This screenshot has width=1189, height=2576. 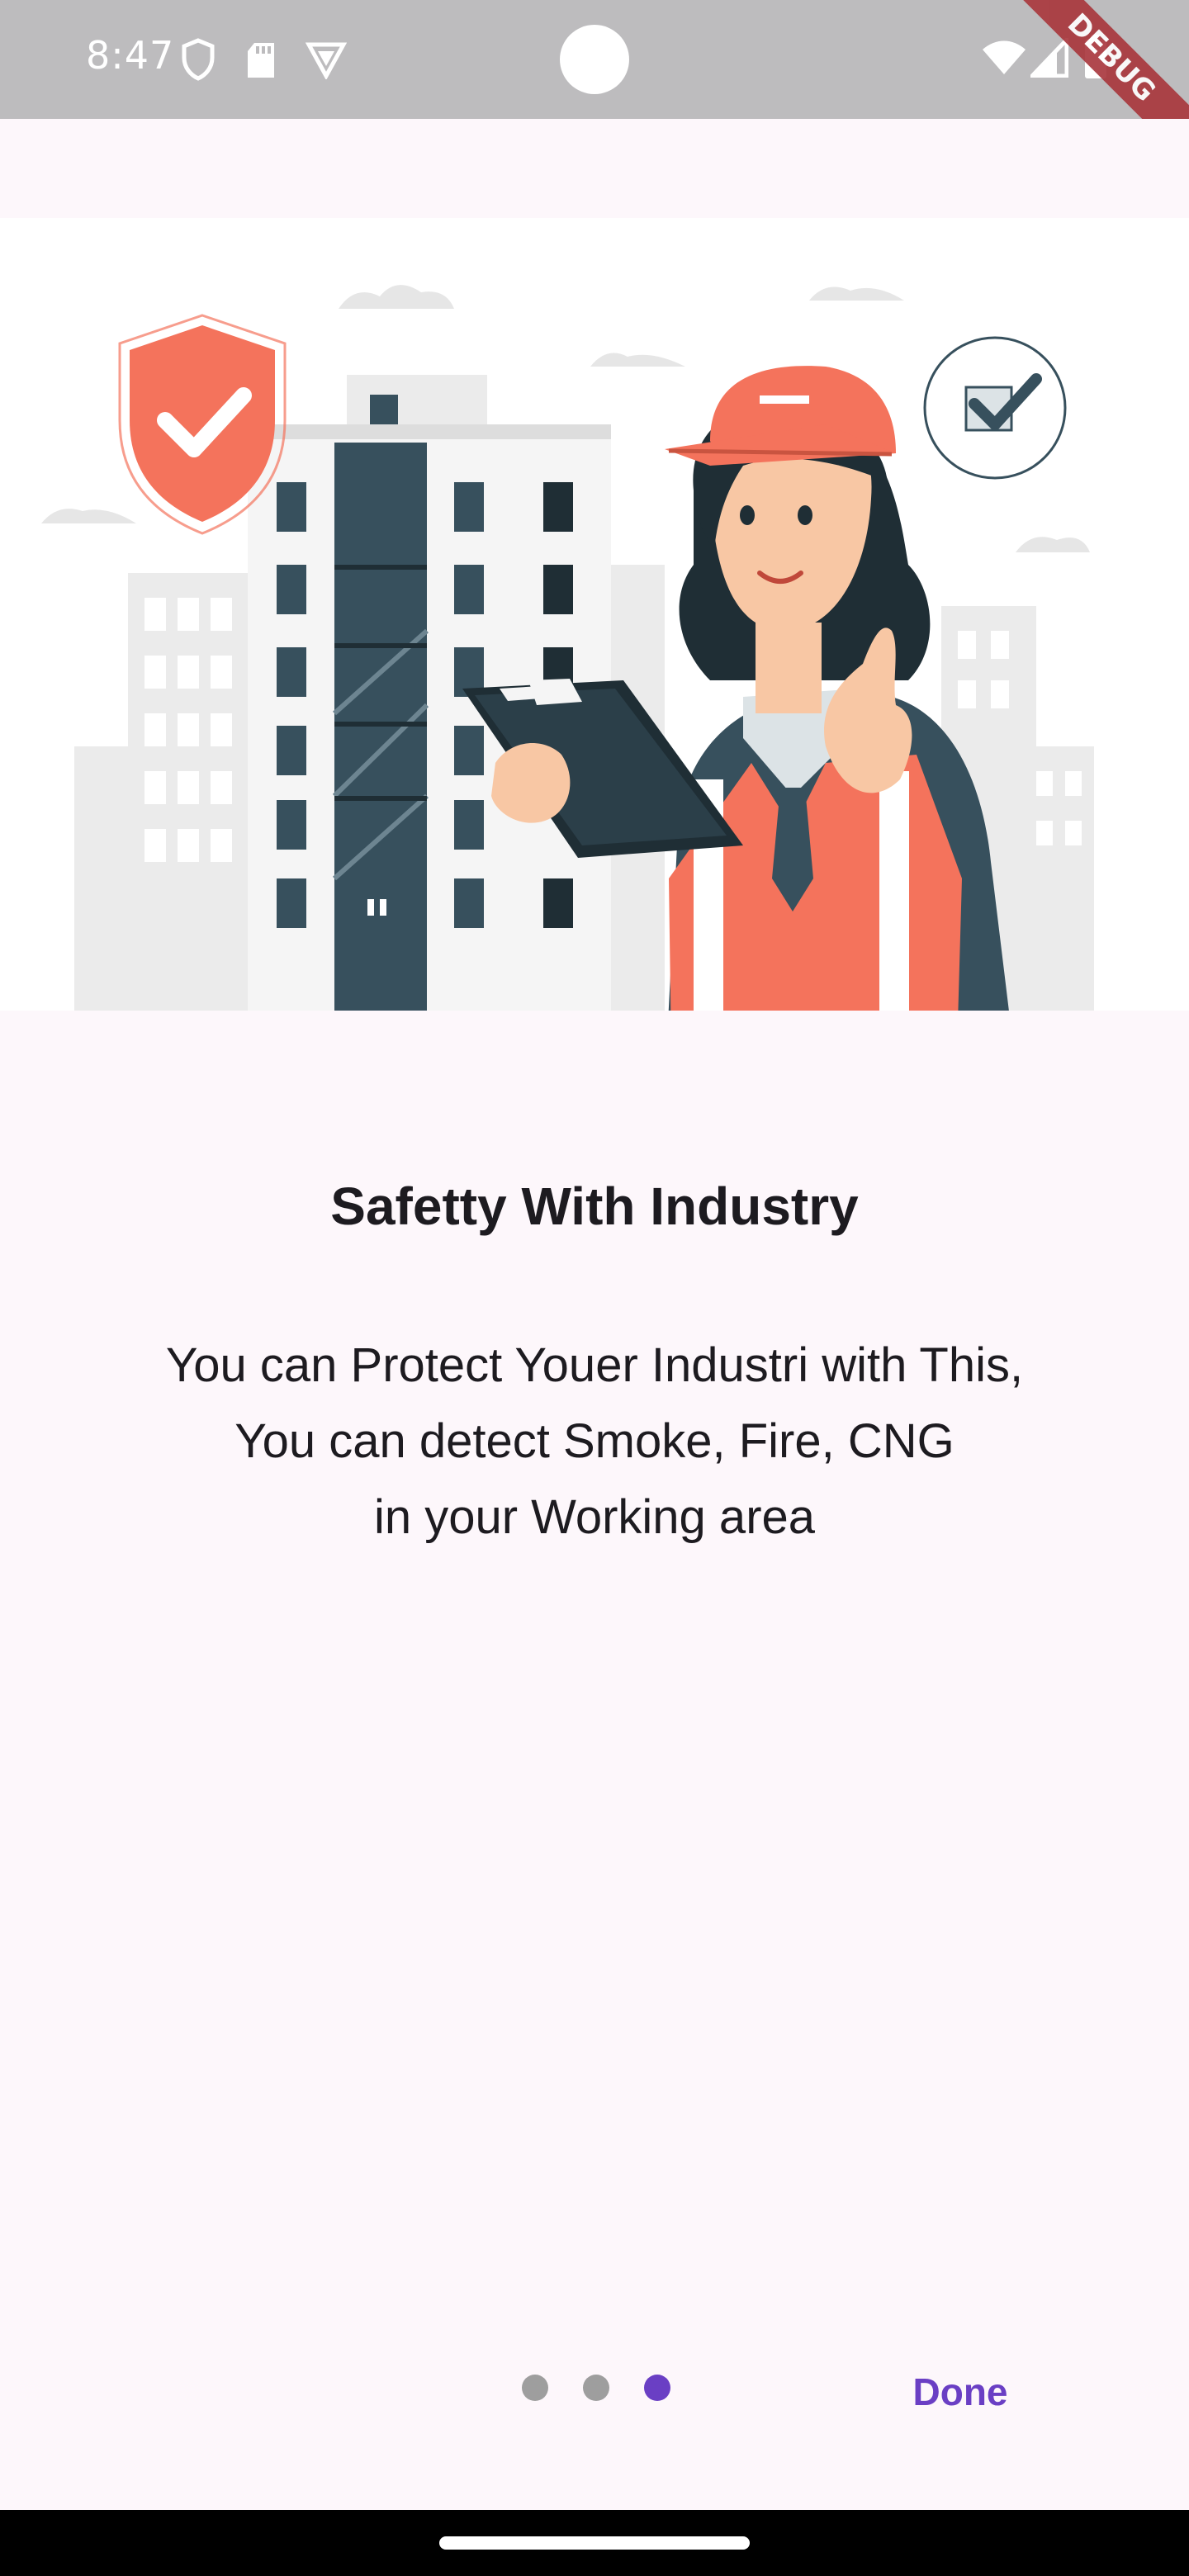 I want to click on done-button: Done, so click(x=960, y=2392).